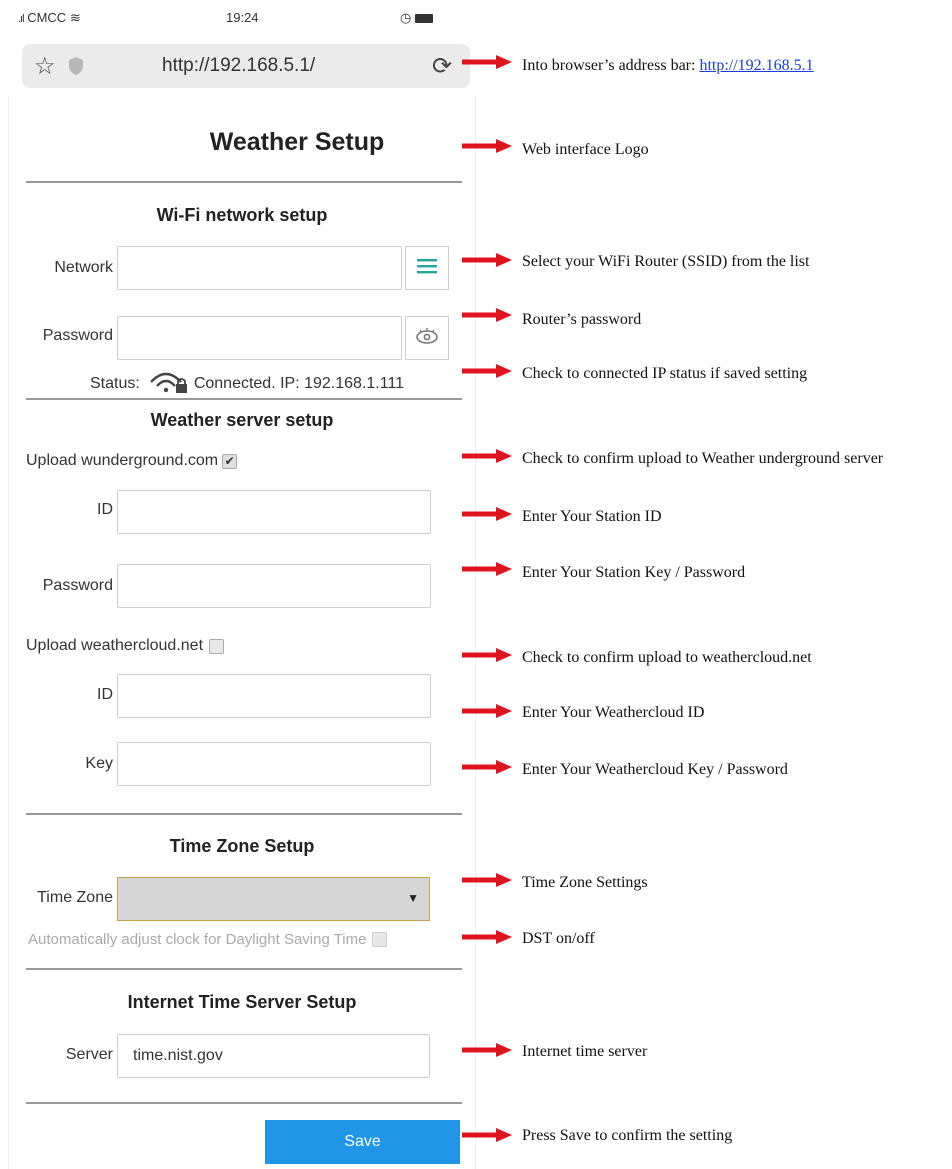  I want to click on clock: 19:24, so click(242, 17).